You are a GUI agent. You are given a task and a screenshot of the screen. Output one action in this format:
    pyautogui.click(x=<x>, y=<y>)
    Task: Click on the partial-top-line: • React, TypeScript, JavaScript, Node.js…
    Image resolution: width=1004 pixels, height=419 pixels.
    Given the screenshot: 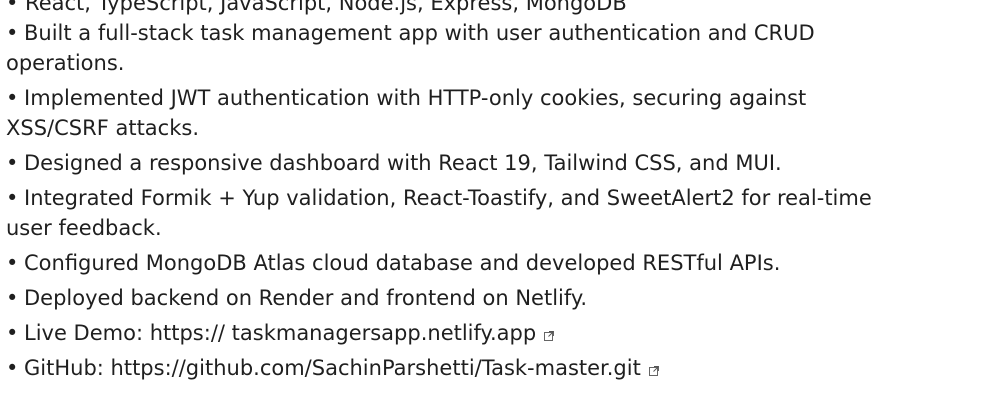 What is the action you would take?
    pyautogui.click(x=501, y=9)
    